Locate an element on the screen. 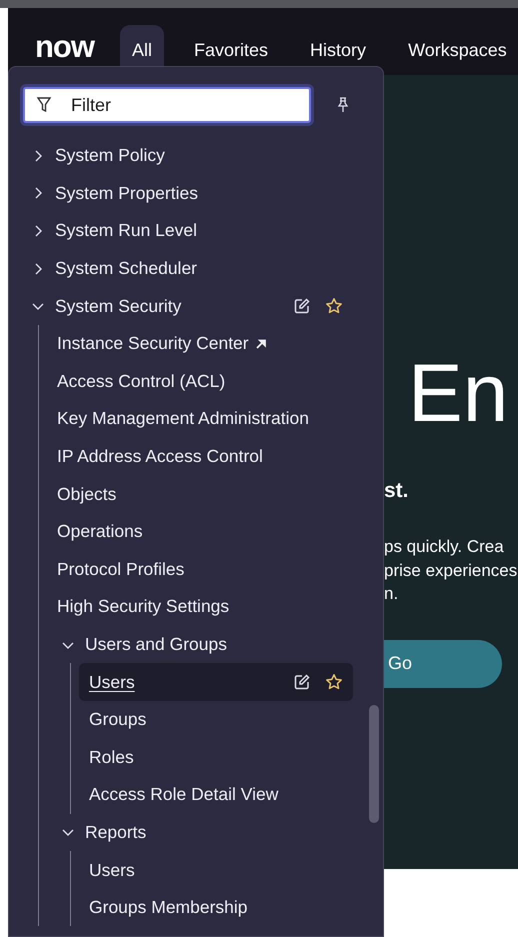 This screenshot has height=937, width=518. menu-item: Key Management Administration is located at coordinates (183, 419).